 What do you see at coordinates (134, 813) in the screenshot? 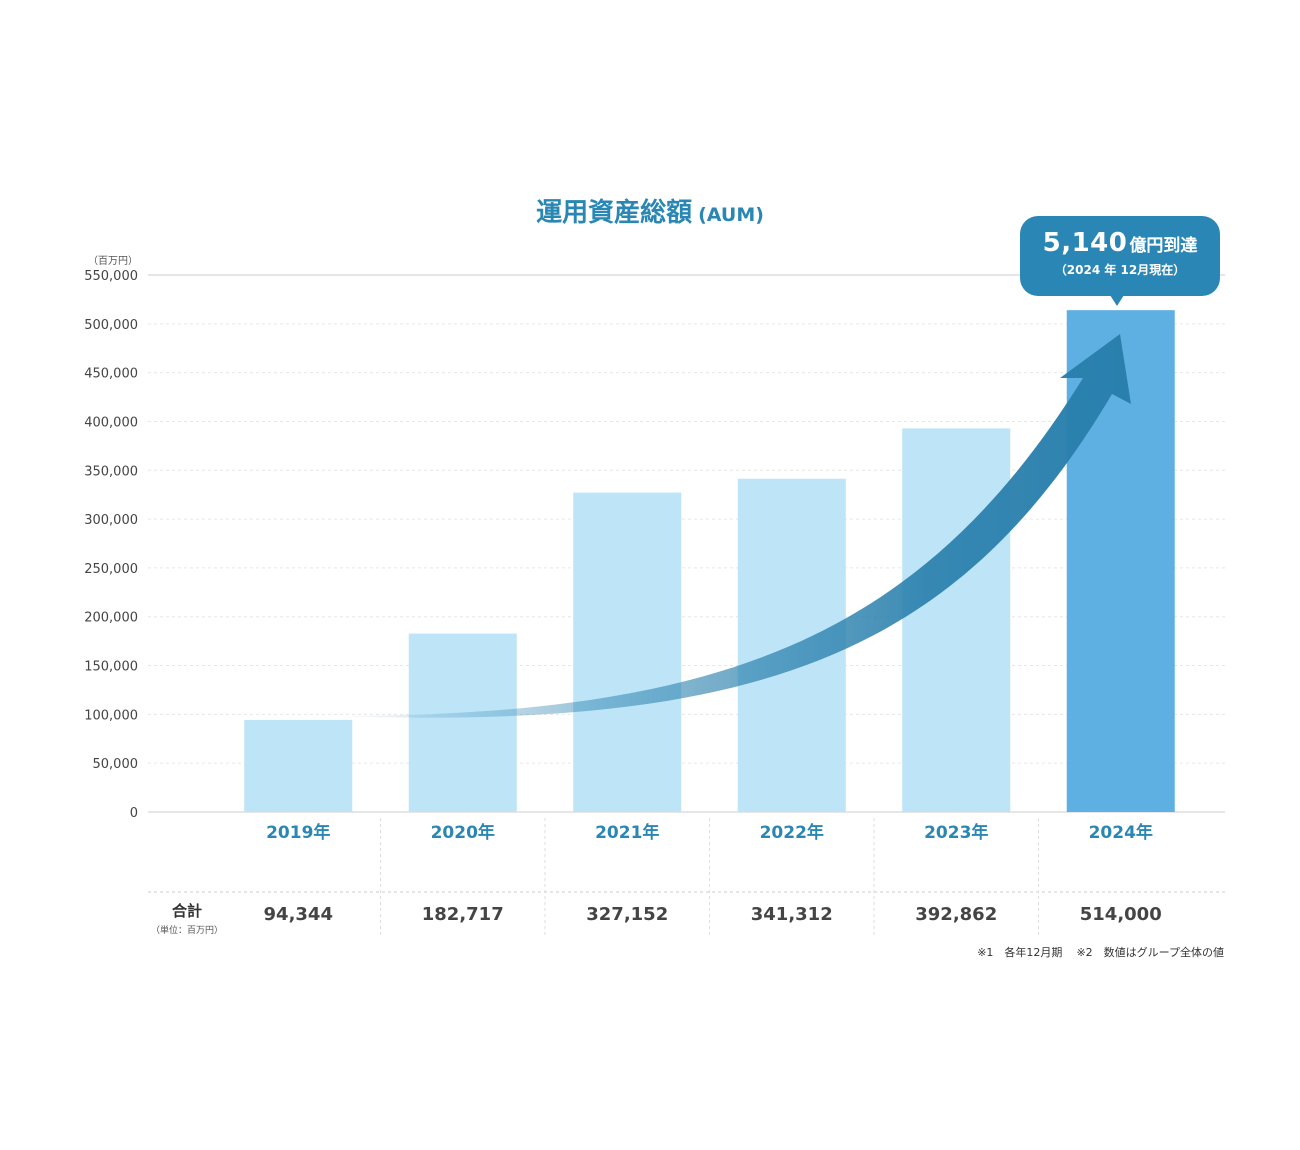
I see `y-tick-label: 0` at bounding box center [134, 813].